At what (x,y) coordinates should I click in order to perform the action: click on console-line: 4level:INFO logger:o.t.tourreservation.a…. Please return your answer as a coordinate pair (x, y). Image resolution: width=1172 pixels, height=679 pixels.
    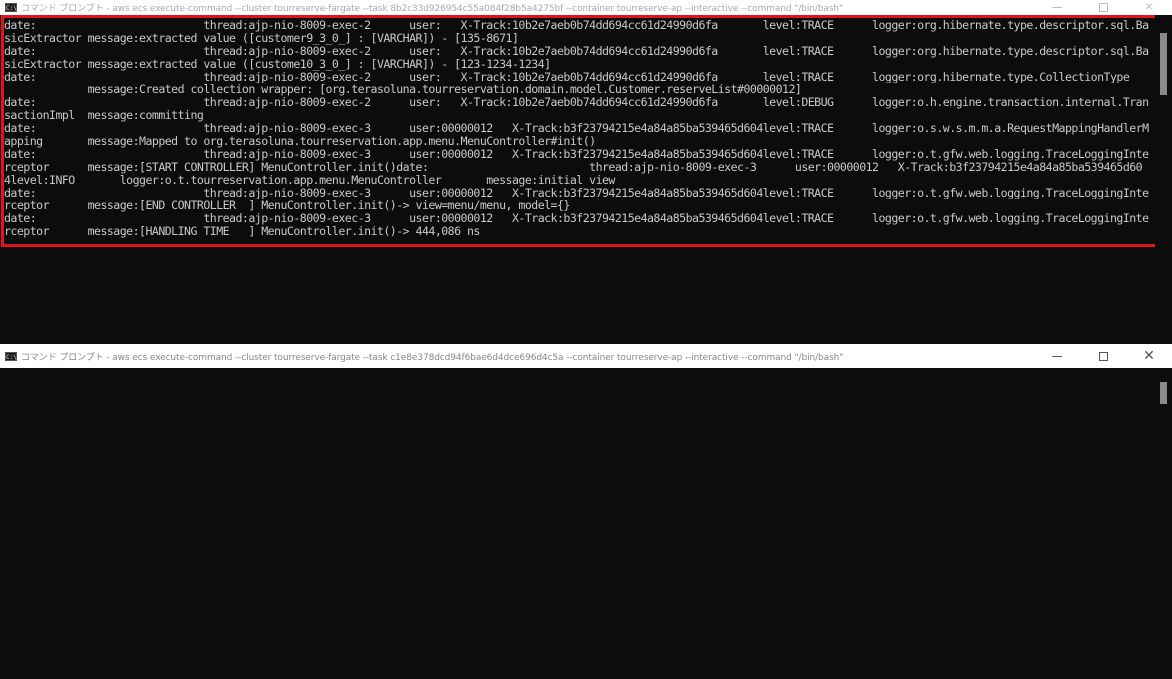
    Looking at the image, I should click on (309, 180).